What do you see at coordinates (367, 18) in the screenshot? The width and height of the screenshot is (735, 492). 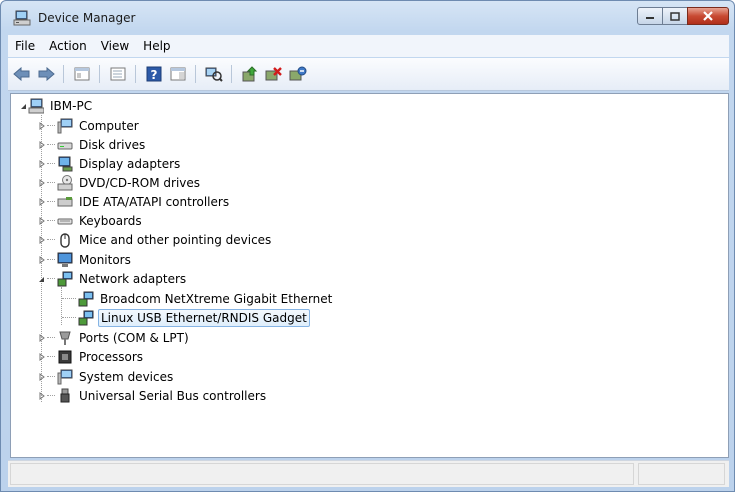 I see `title-bar: Device Manager` at bounding box center [367, 18].